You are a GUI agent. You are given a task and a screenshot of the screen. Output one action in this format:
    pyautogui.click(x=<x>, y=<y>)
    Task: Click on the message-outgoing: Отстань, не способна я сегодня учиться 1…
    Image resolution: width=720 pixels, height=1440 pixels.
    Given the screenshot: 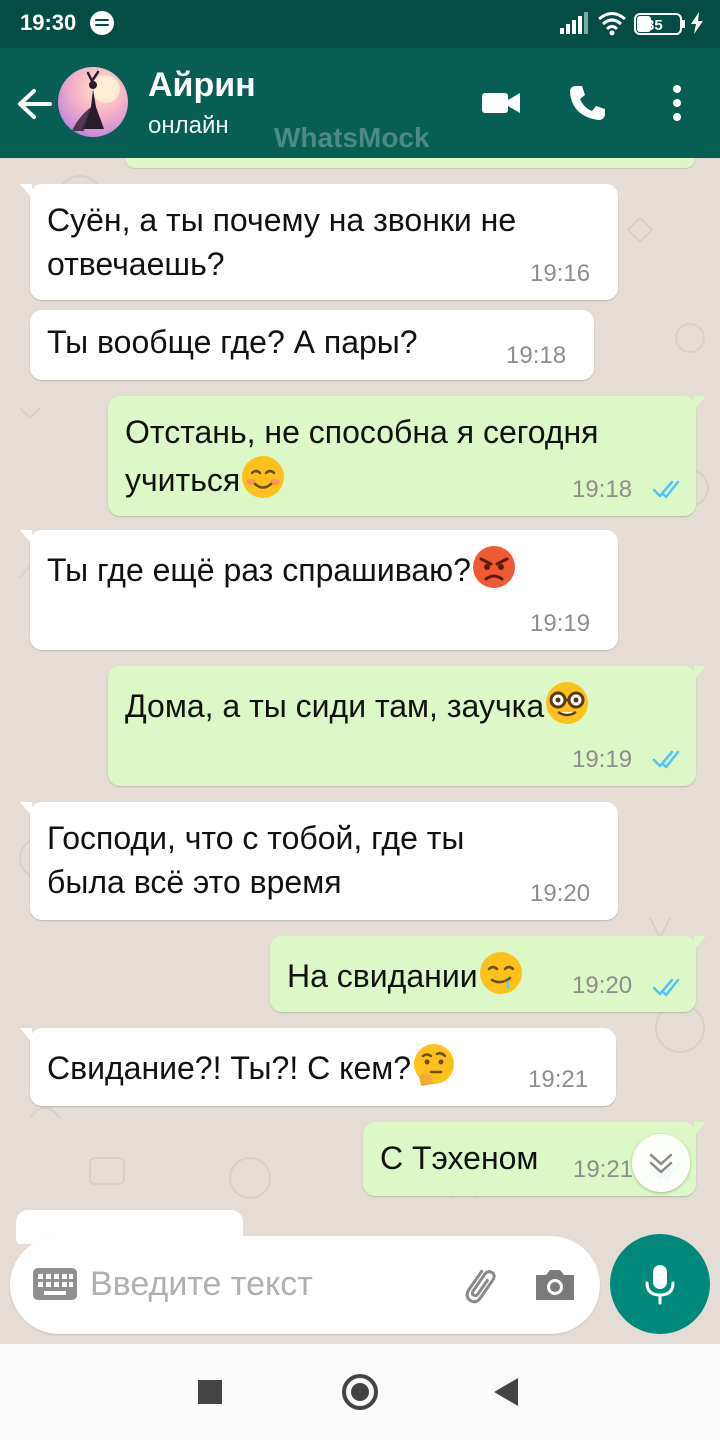 What is the action you would take?
    pyautogui.click(x=407, y=456)
    